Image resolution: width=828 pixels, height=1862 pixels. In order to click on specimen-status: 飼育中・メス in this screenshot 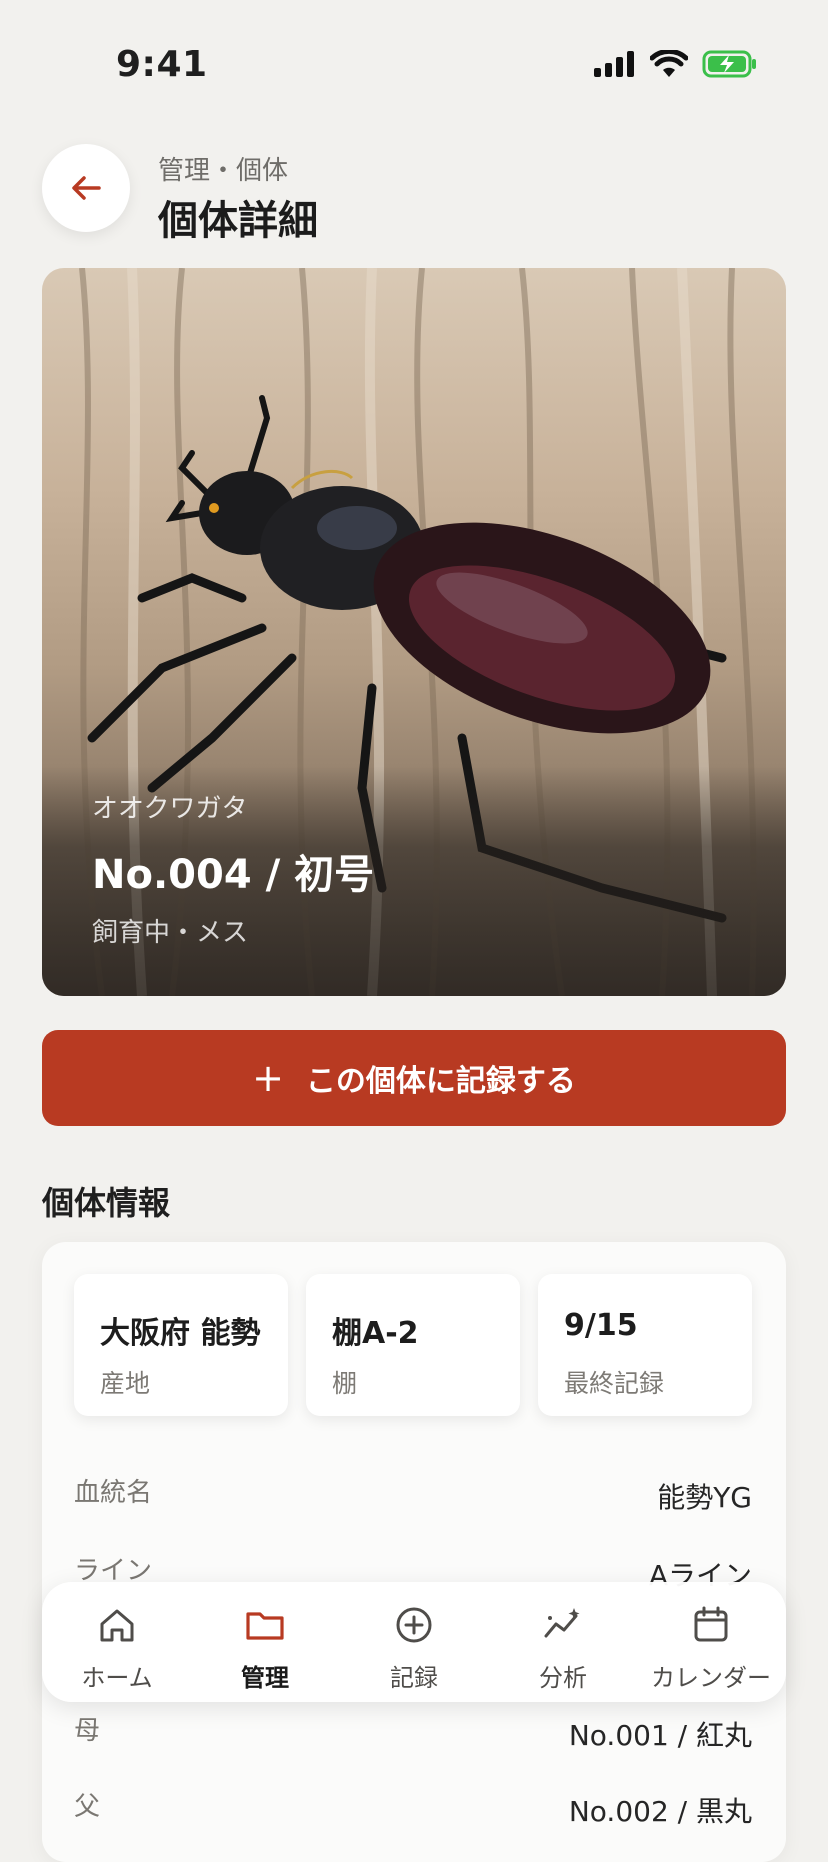, I will do `click(170, 933)`.